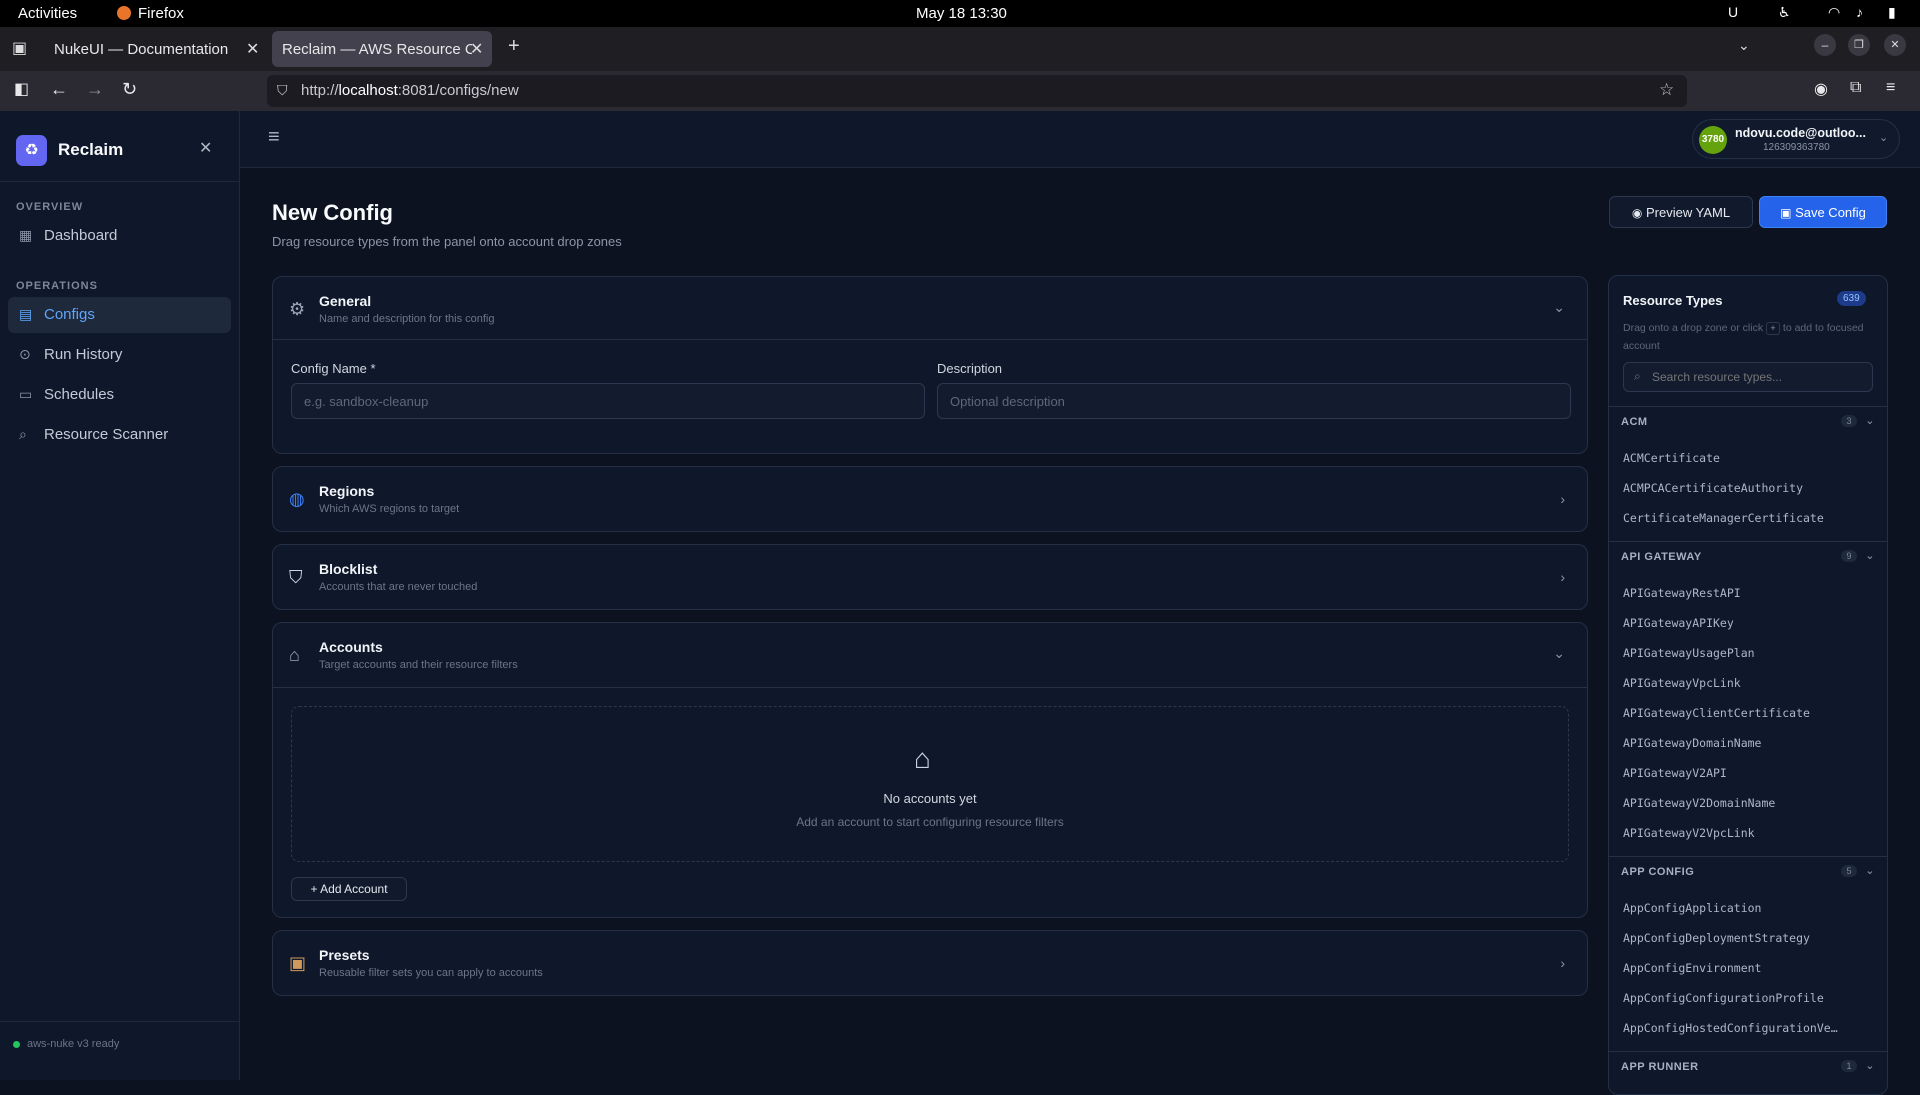 The image size is (1920, 1095). I want to click on account-id: 126309363780, so click(1796, 147).